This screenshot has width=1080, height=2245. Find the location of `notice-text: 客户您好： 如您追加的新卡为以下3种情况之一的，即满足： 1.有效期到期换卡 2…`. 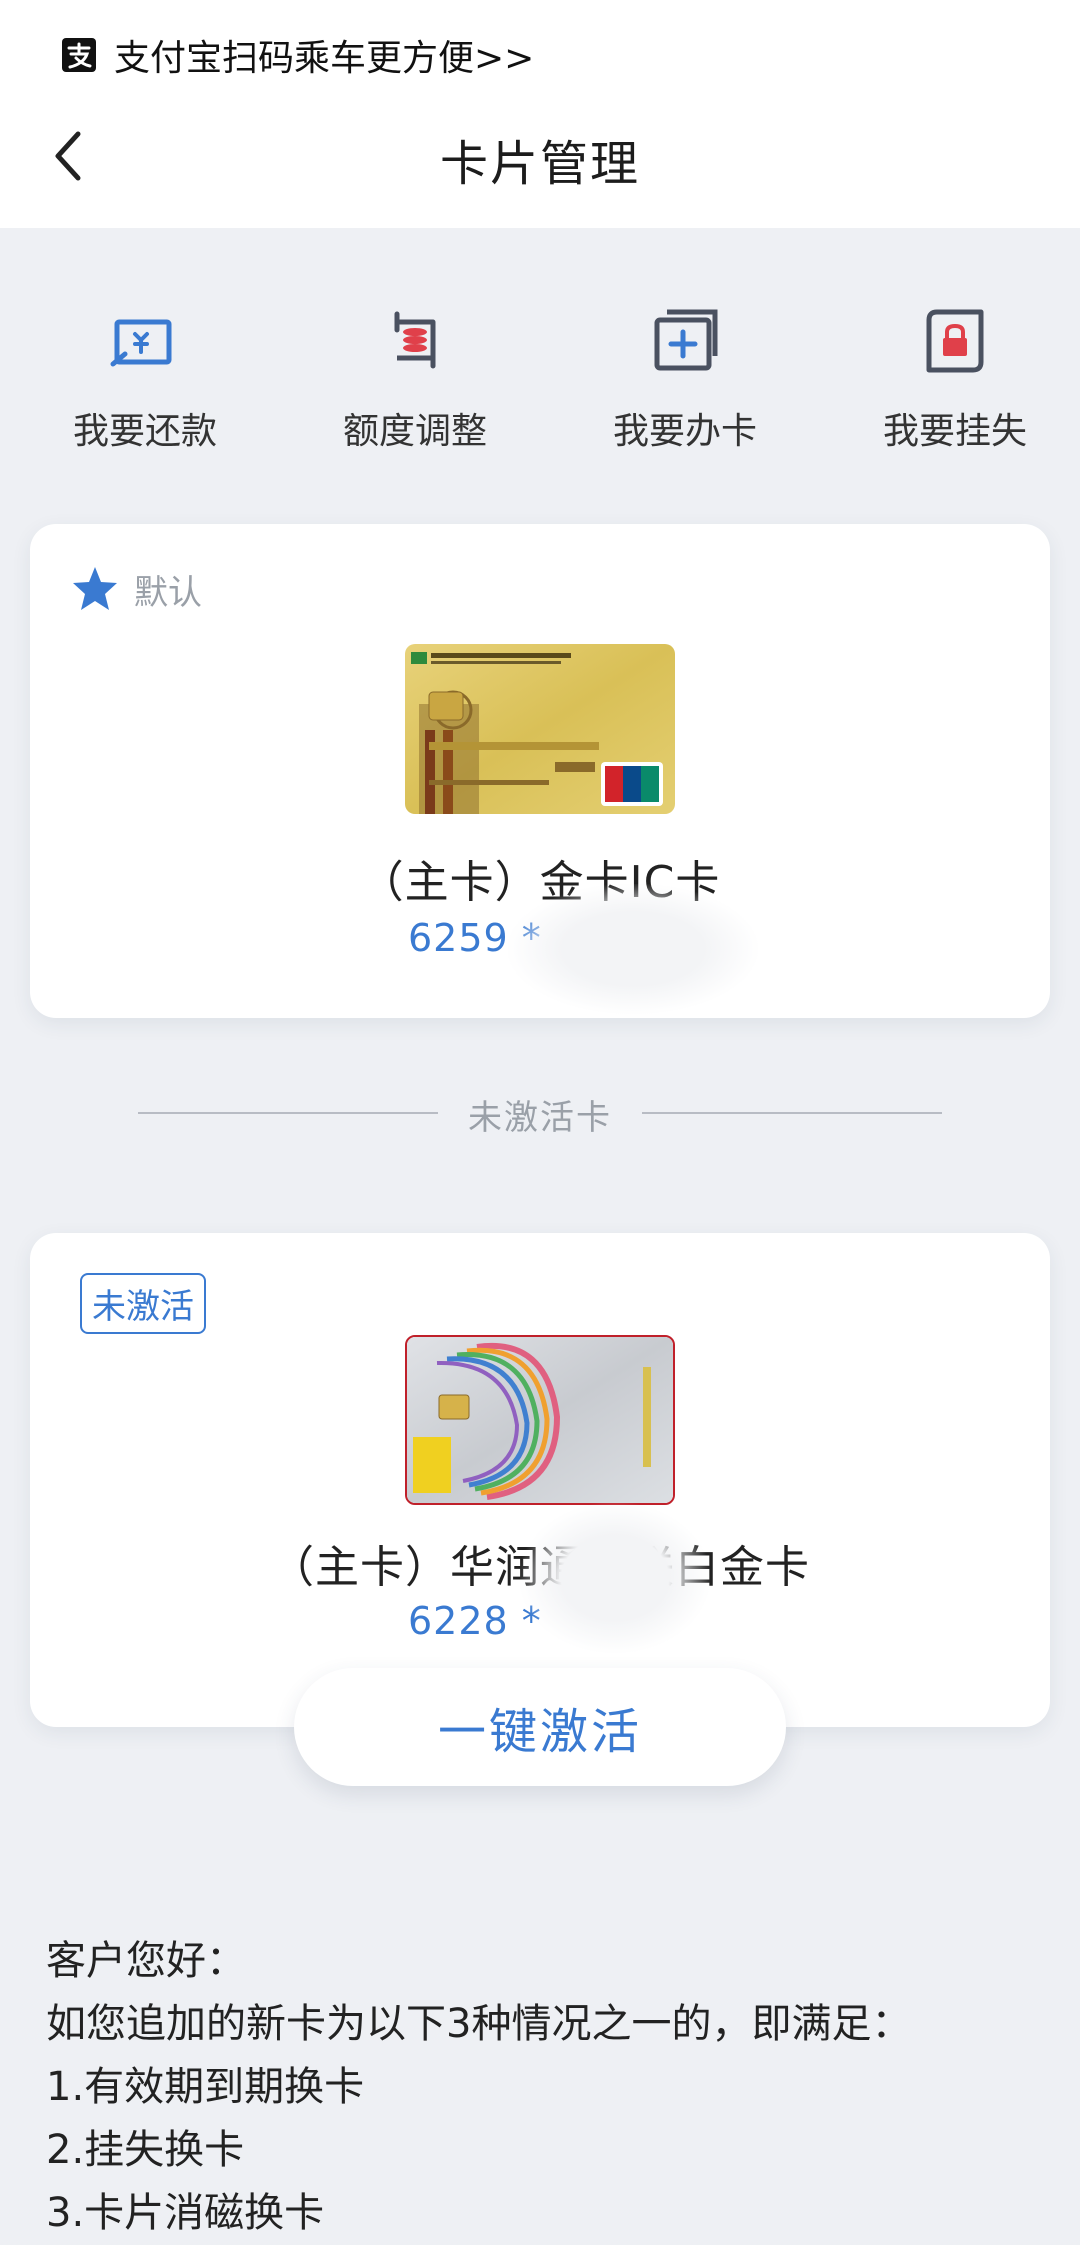

notice-text: 客户您好： 如您追加的新卡为以下3种情况之一的，即满足： 1.有效期到期换卡 2… is located at coordinates (546, 2087).